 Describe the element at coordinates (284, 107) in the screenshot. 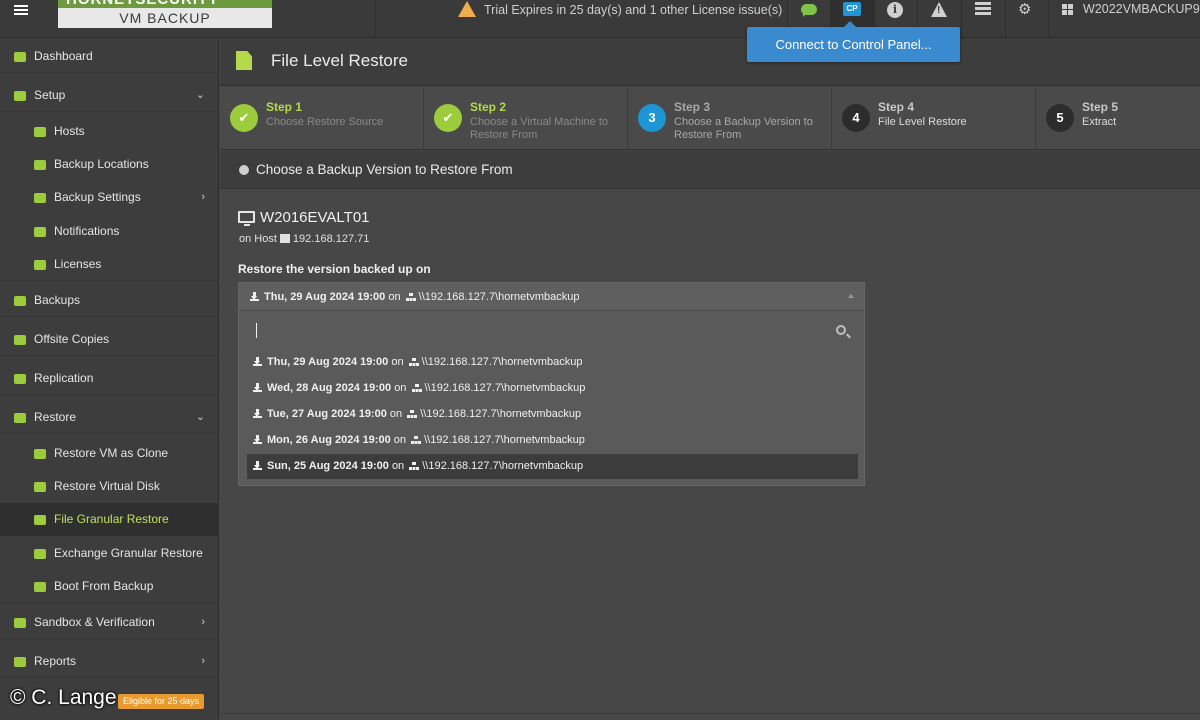

I see `step-label: Step 1` at that location.